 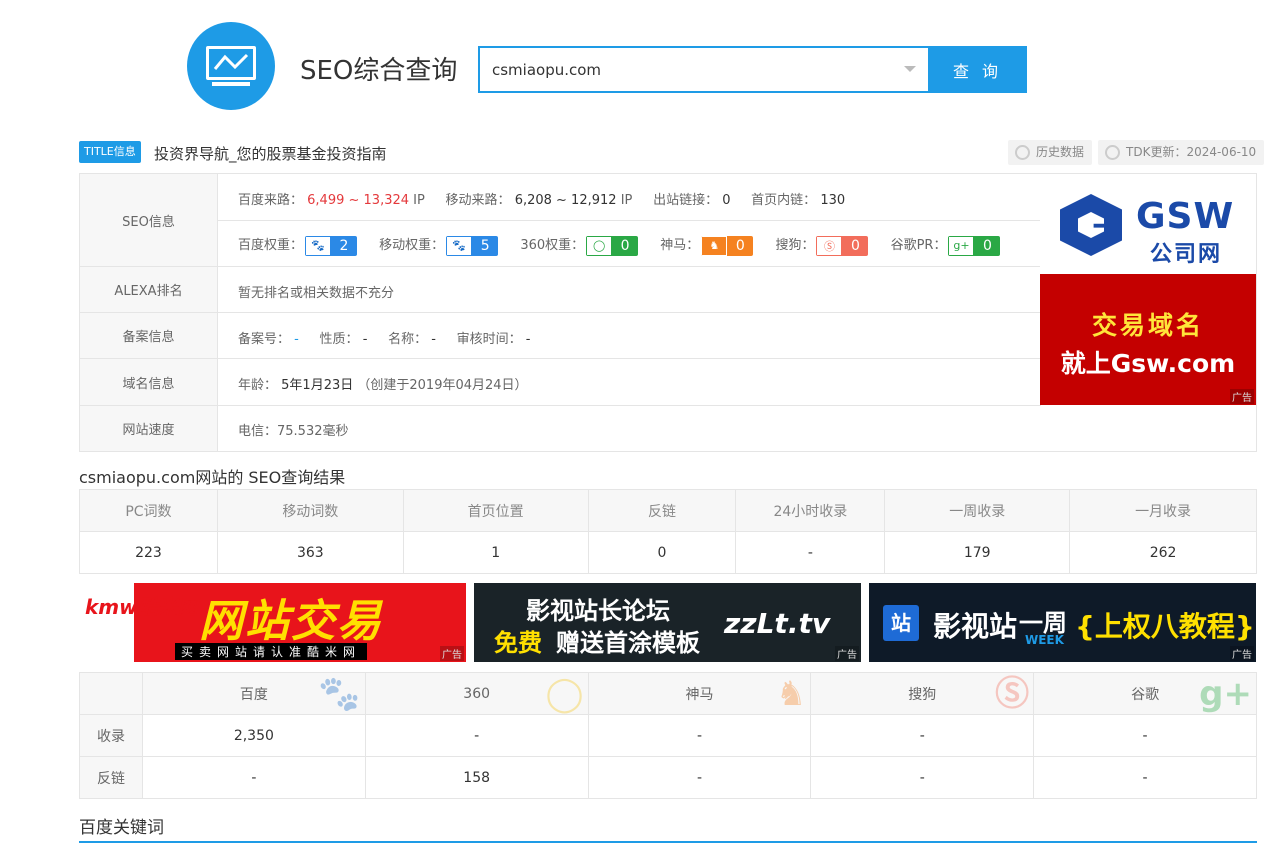 What do you see at coordinates (1148, 363) in the screenshot?
I see `gsw-line2: 就上Gsw.com` at bounding box center [1148, 363].